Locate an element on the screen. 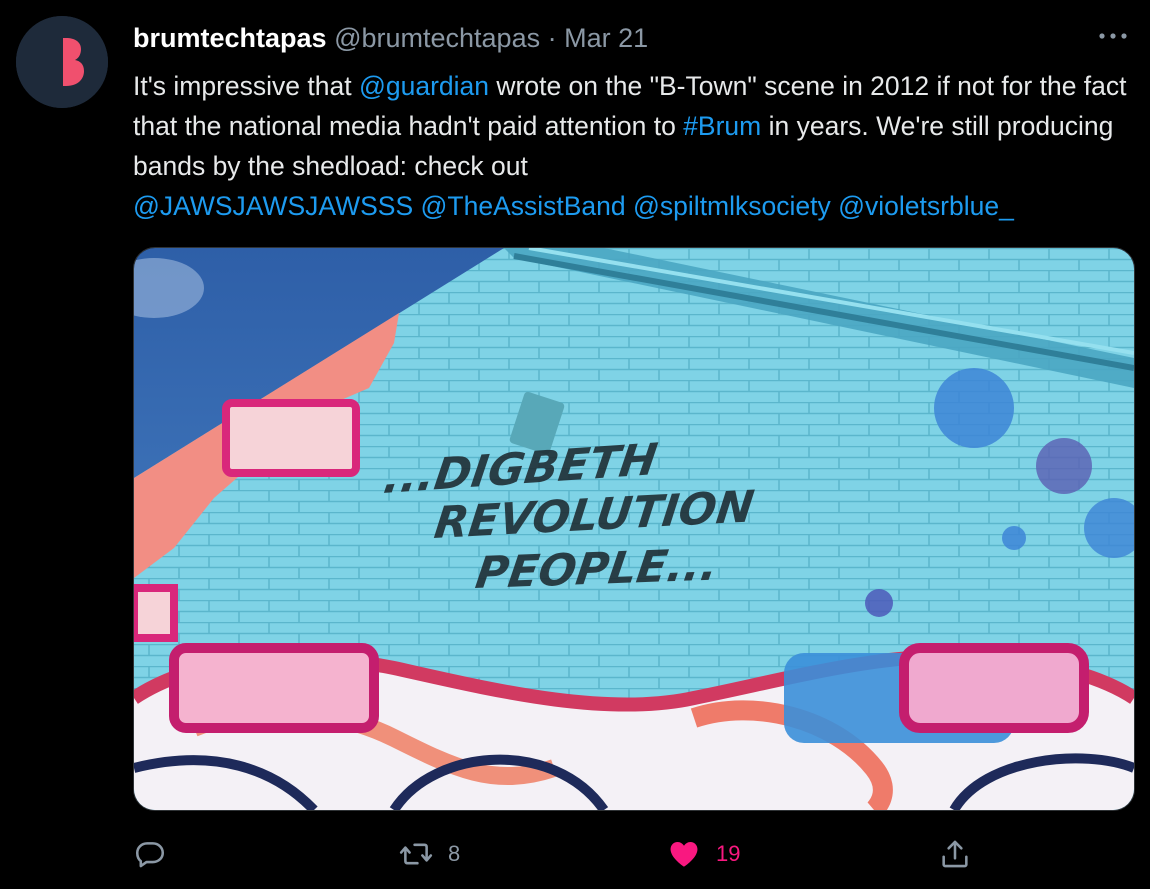 Image resolution: width=1150 pixels, height=889 pixels. retweet-button: 8 is located at coordinates (429, 854).